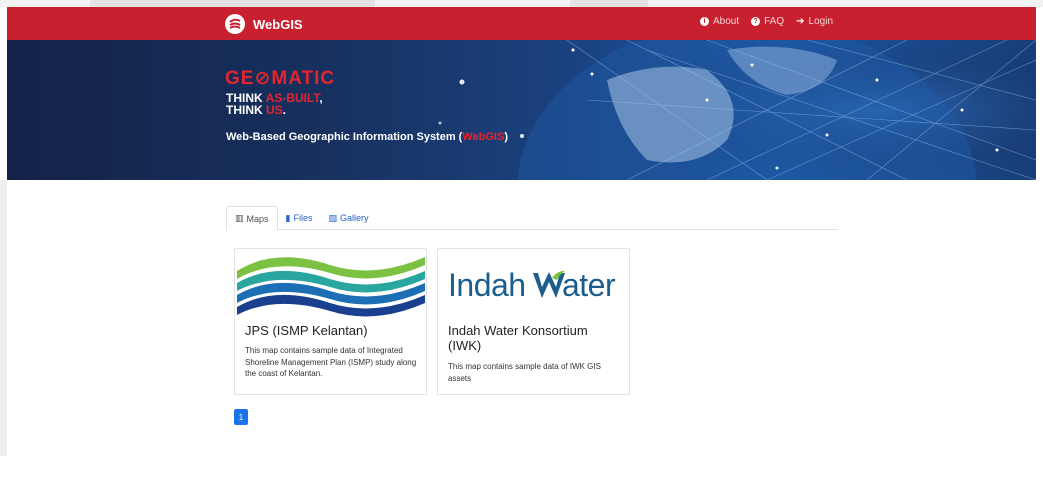 The height and width of the screenshot is (494, 1043). Describe the element at coordinates (280, 78) in the screenshot. I see `geomatic-logo: GE⊘MATIC` at that location.